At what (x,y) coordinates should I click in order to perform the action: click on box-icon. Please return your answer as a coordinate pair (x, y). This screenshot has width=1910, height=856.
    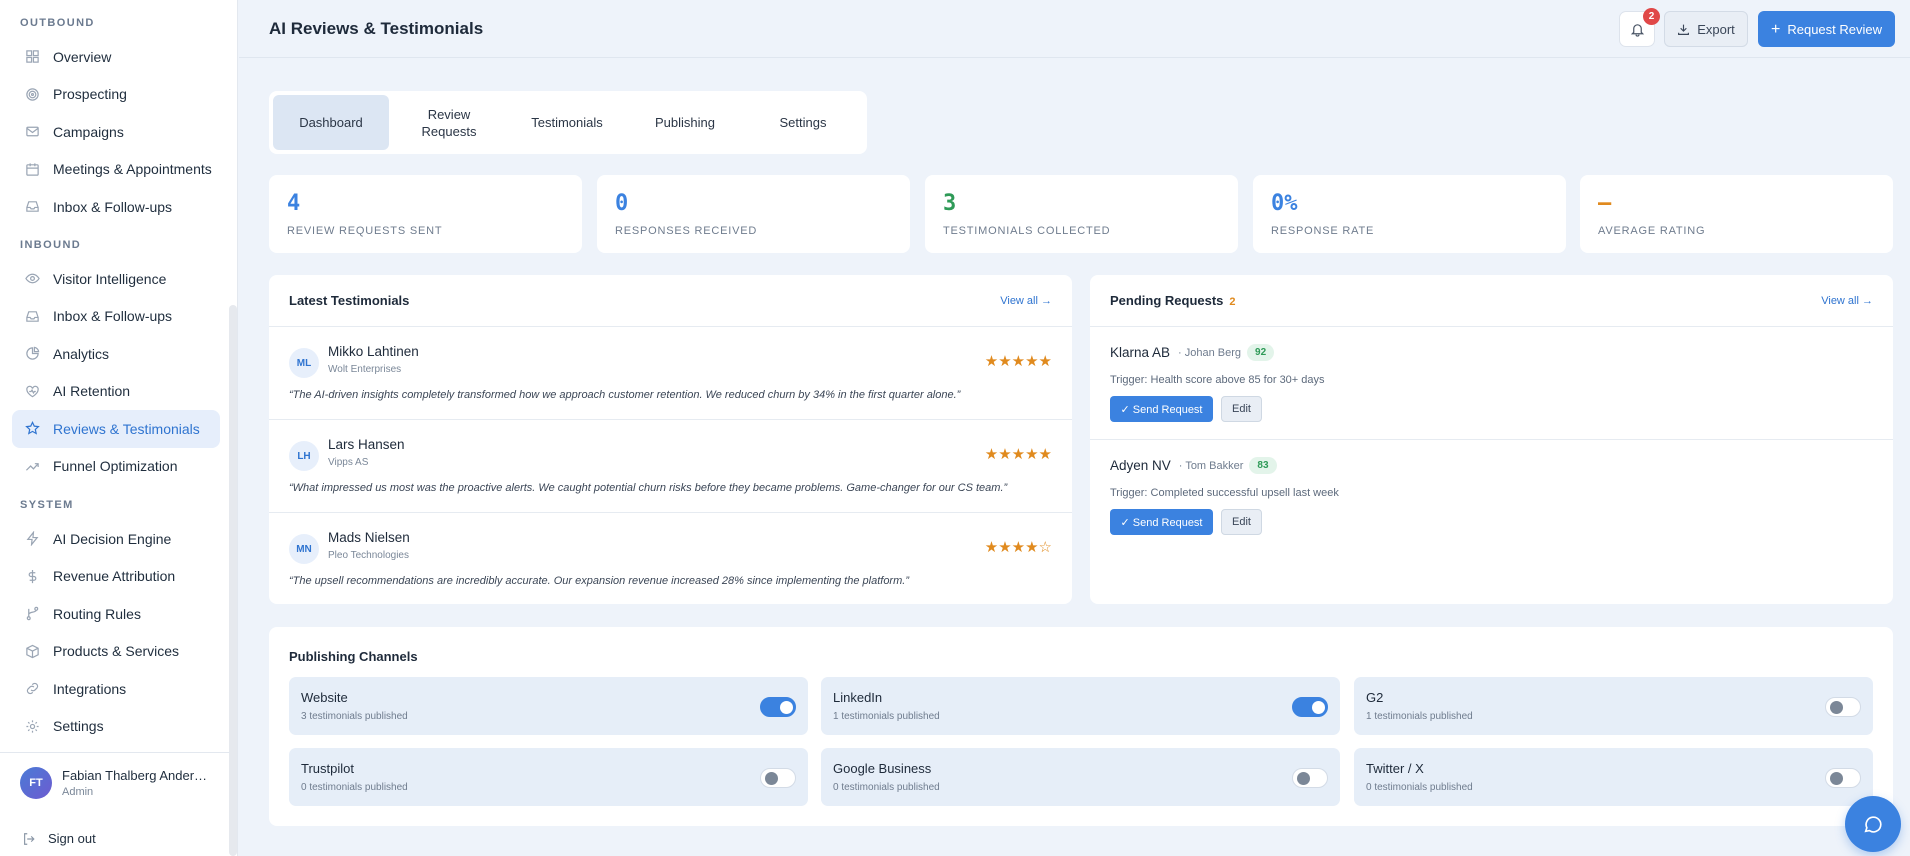
    Looking at the image, I should click on (32, 651).